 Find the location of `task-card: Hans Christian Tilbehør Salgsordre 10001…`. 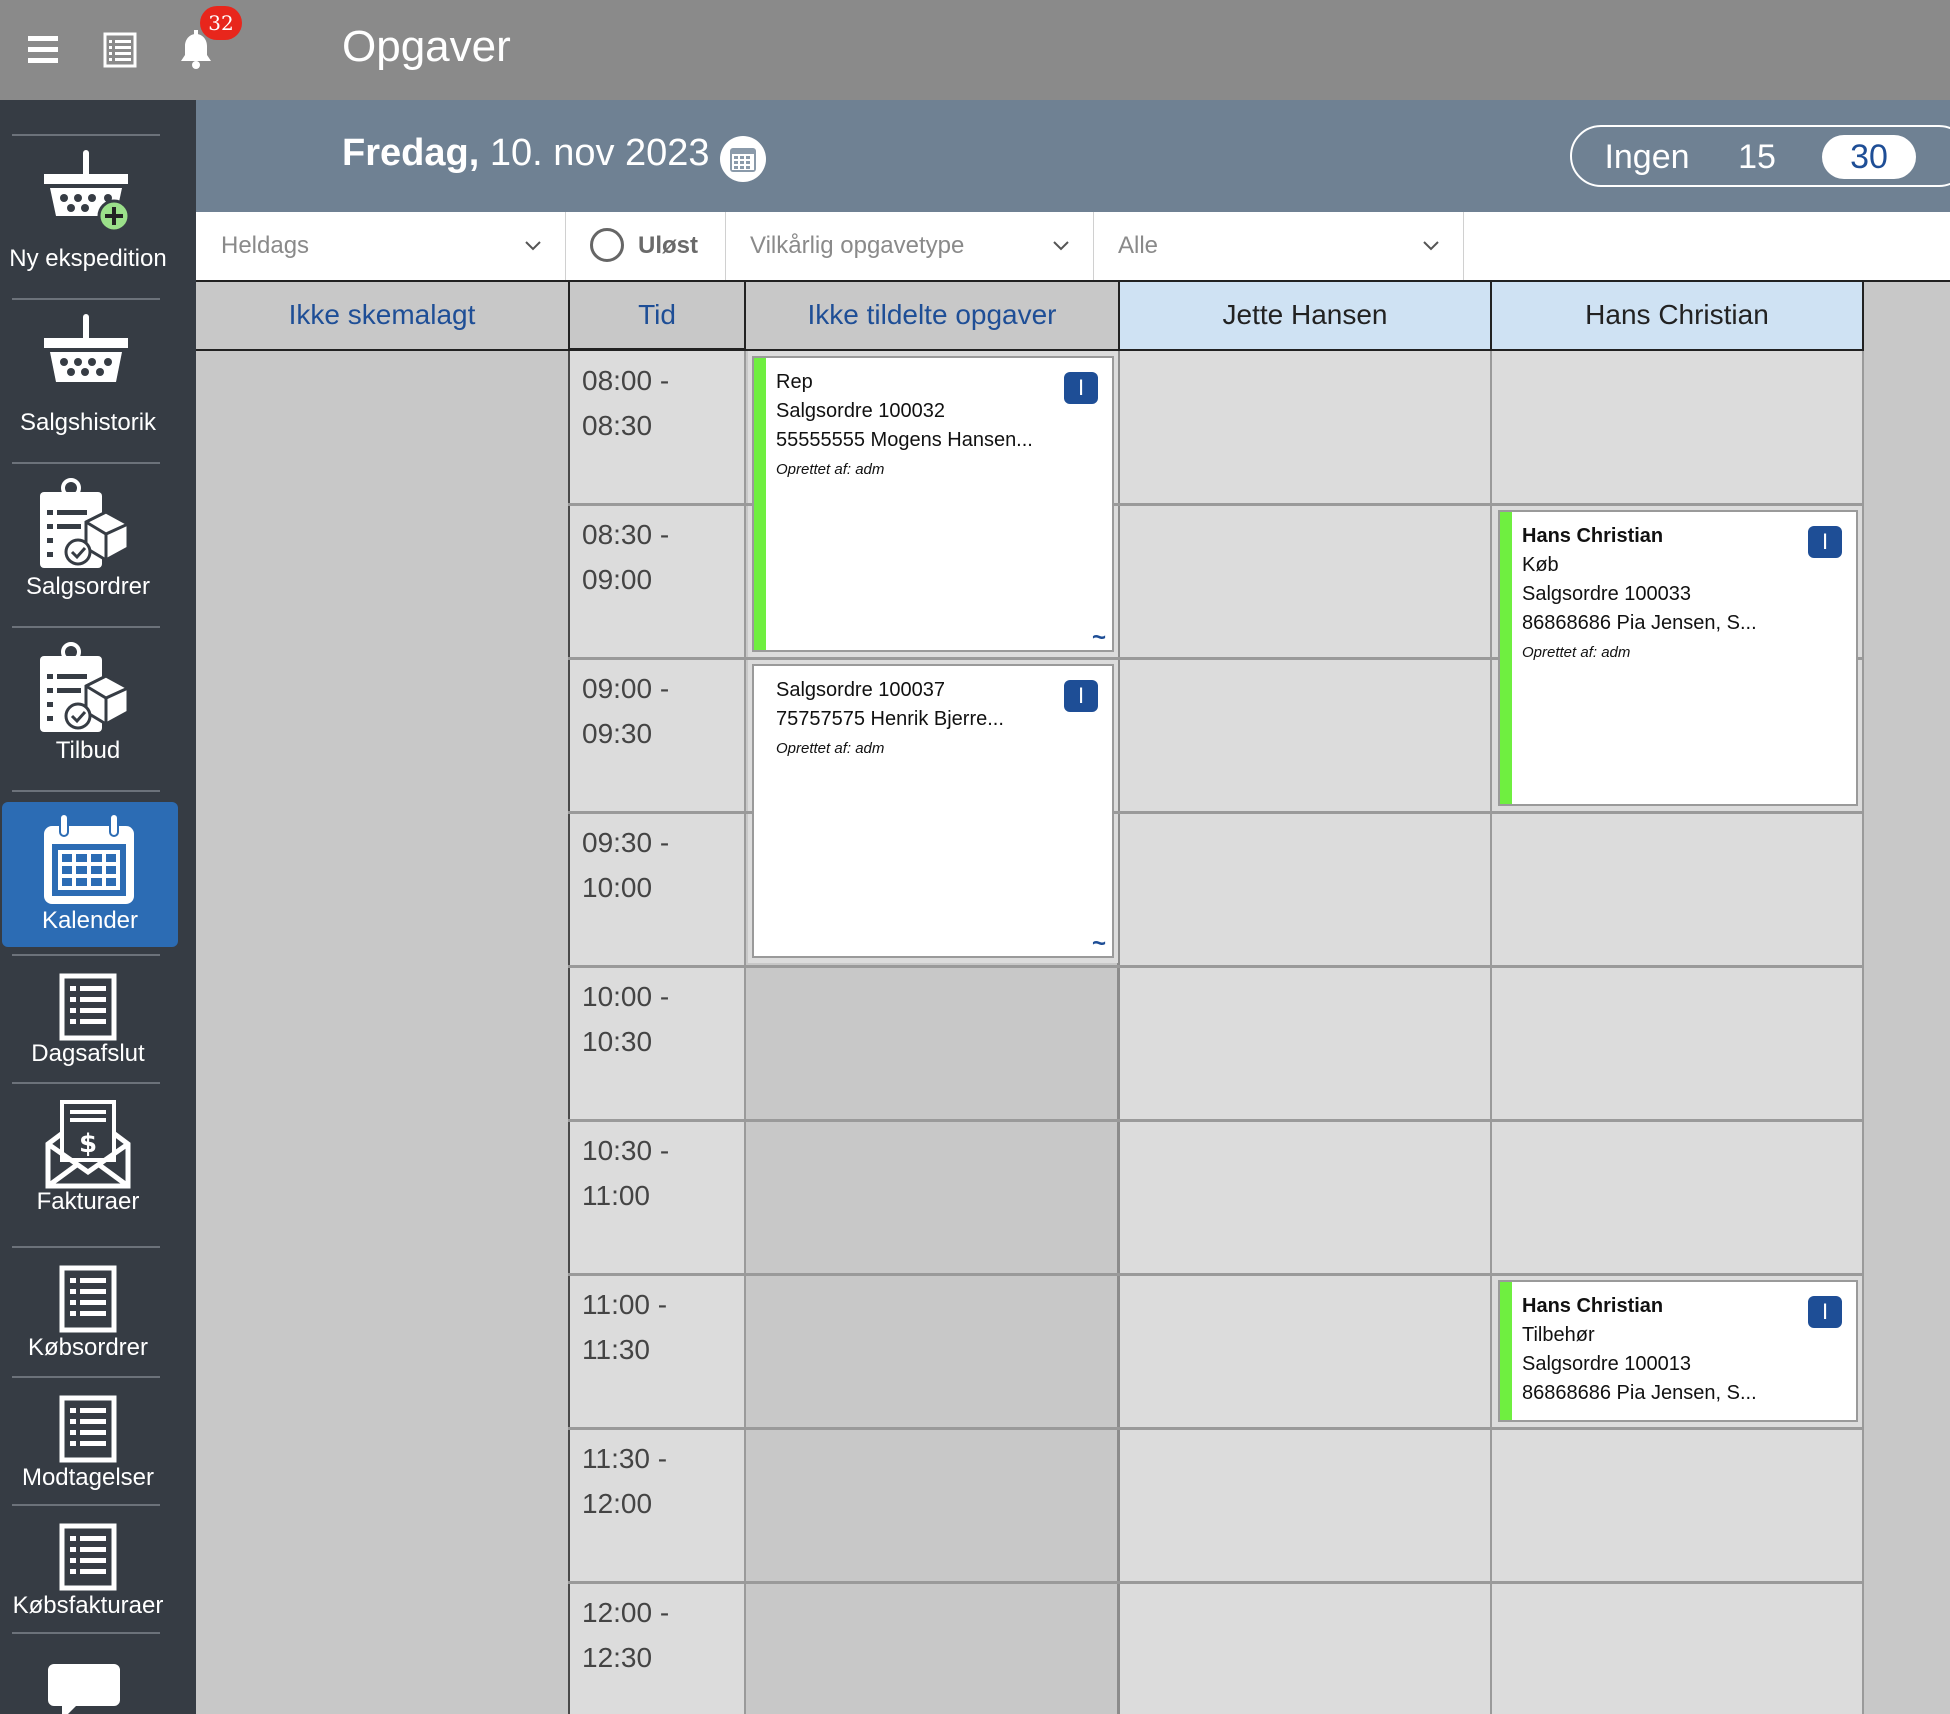

task-card: Hans Christian Tilbehør Salgsordre 10001… is located at coordinates (1678, 1351).